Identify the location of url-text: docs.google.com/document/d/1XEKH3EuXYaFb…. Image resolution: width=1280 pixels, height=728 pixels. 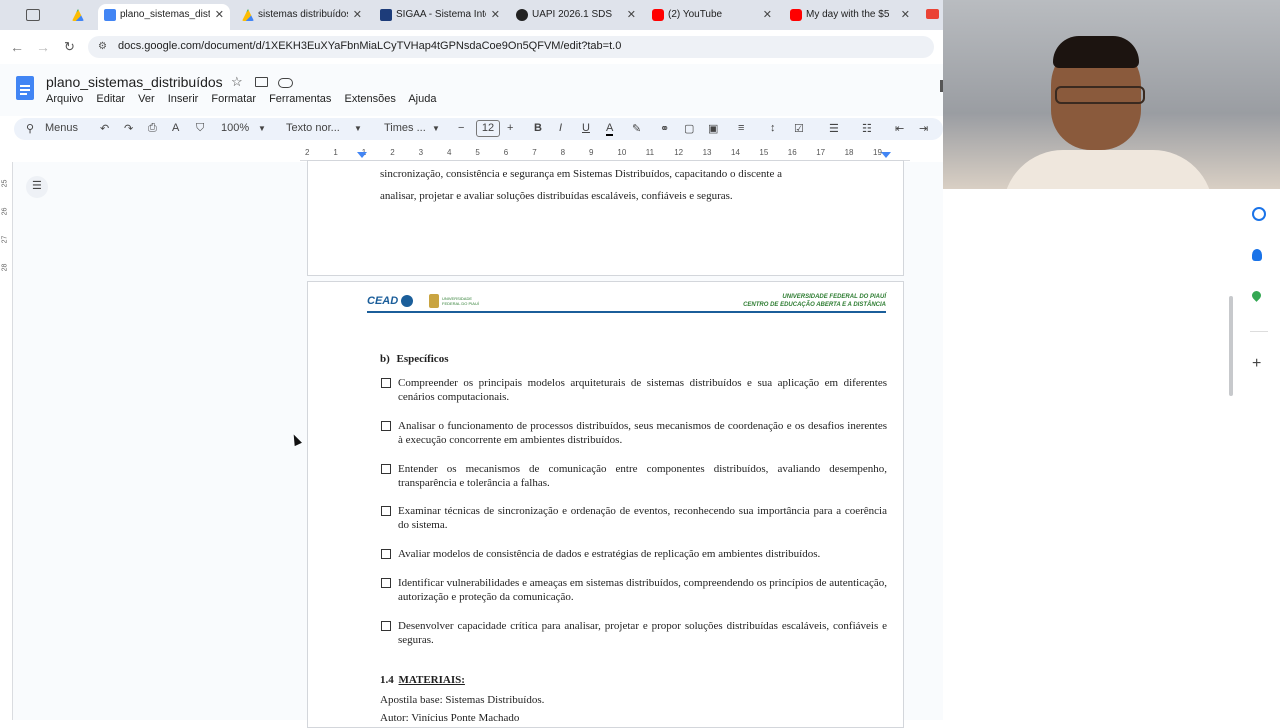
(369, 46).